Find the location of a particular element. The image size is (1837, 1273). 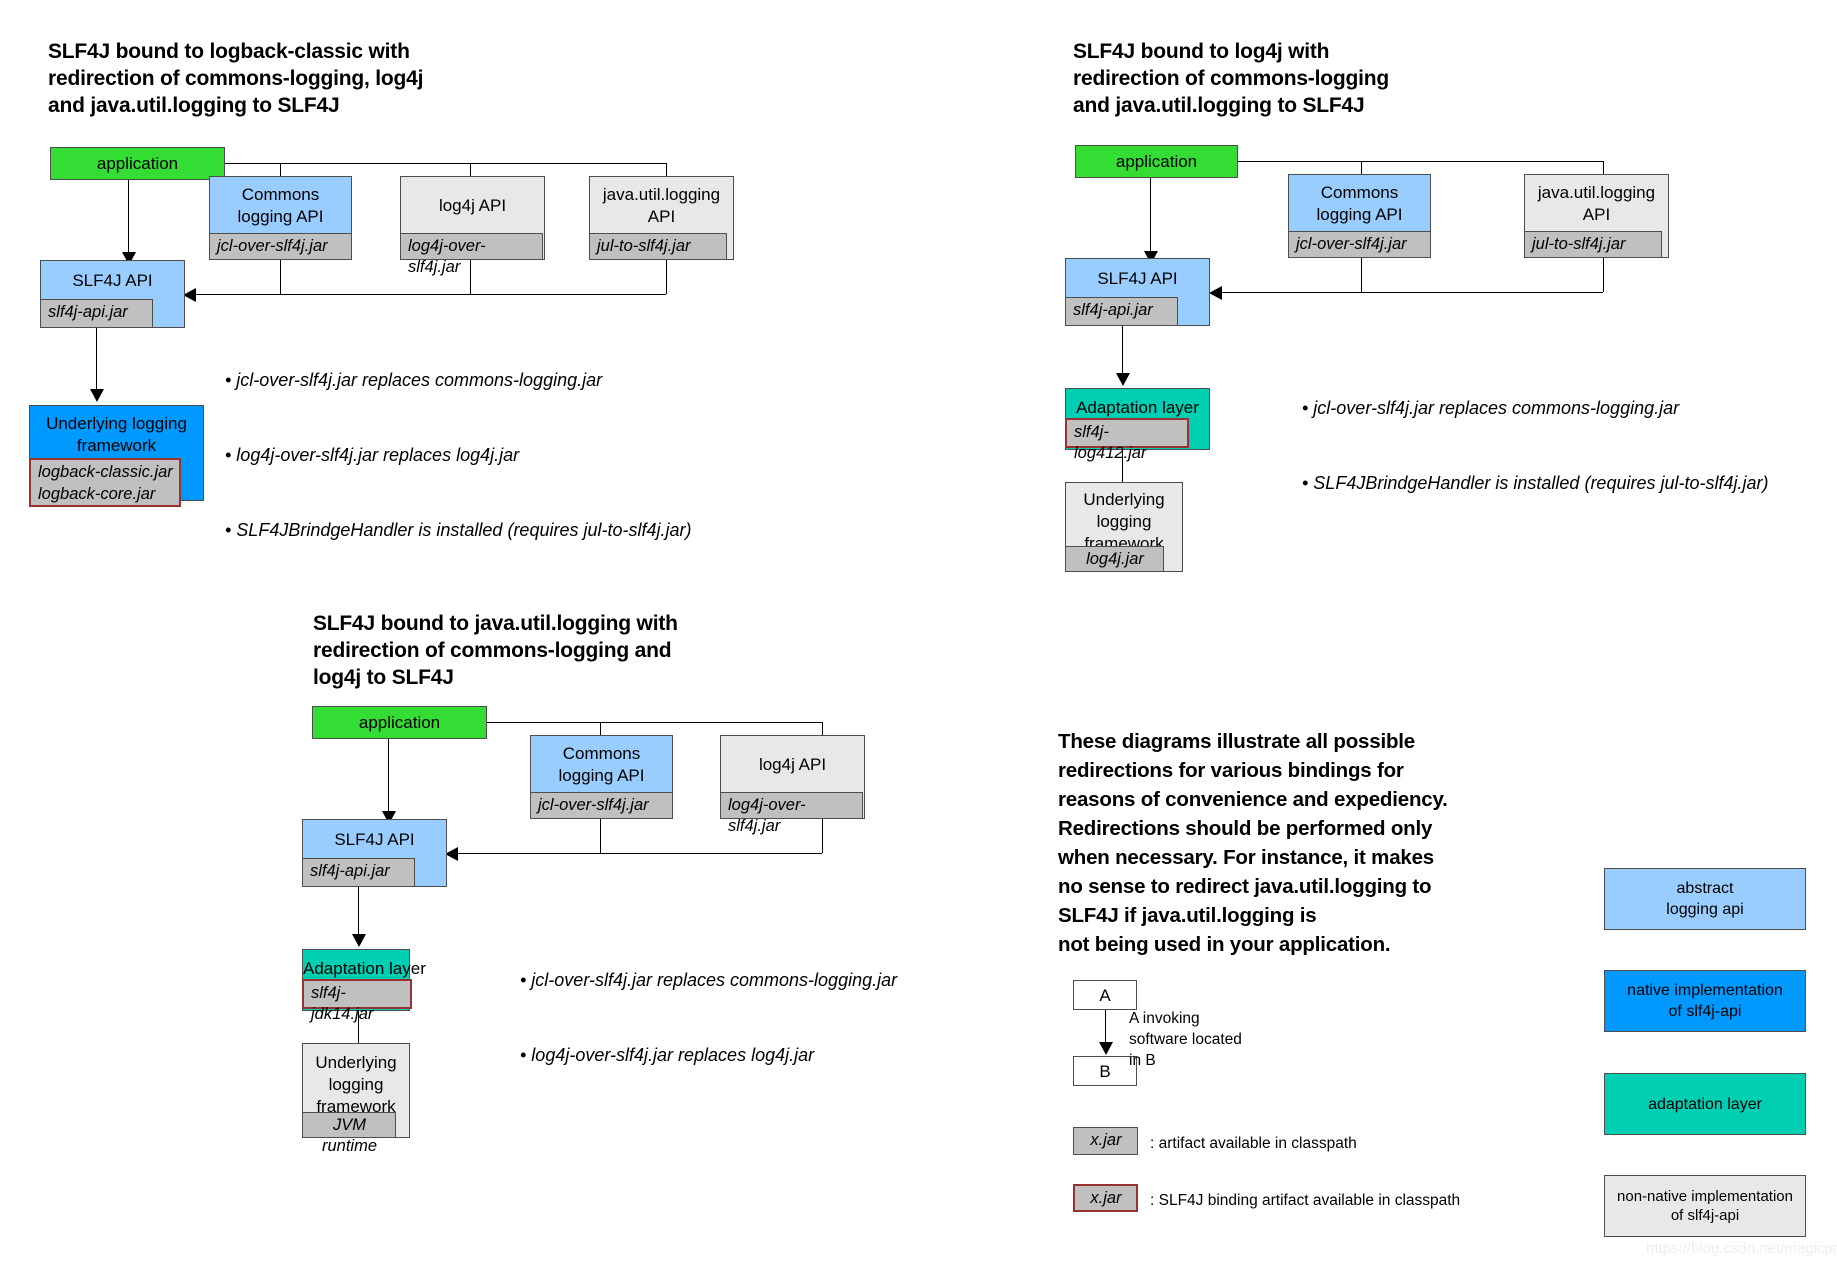

d1-arrow-api-to-underlying is located at coordinates (97, 395).